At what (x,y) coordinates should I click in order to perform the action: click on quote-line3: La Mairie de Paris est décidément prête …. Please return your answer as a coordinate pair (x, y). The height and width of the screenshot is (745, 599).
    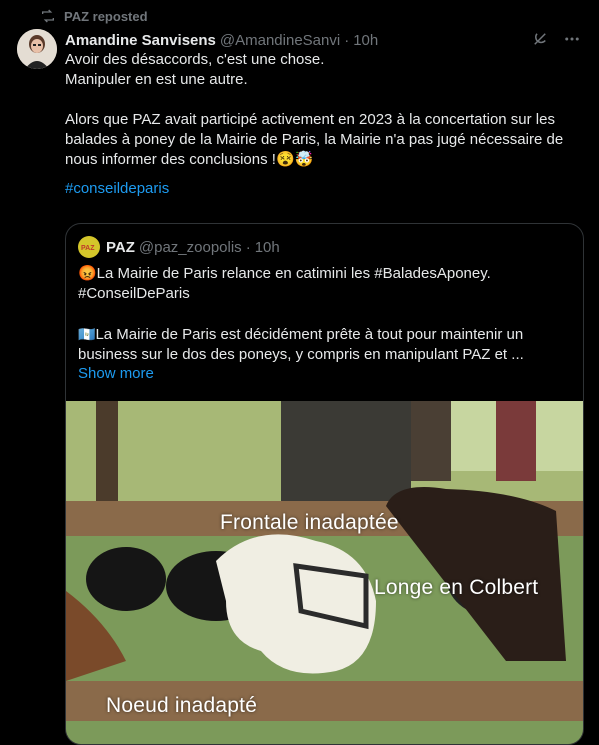
    Looking at the image, I should click on (301, 344).